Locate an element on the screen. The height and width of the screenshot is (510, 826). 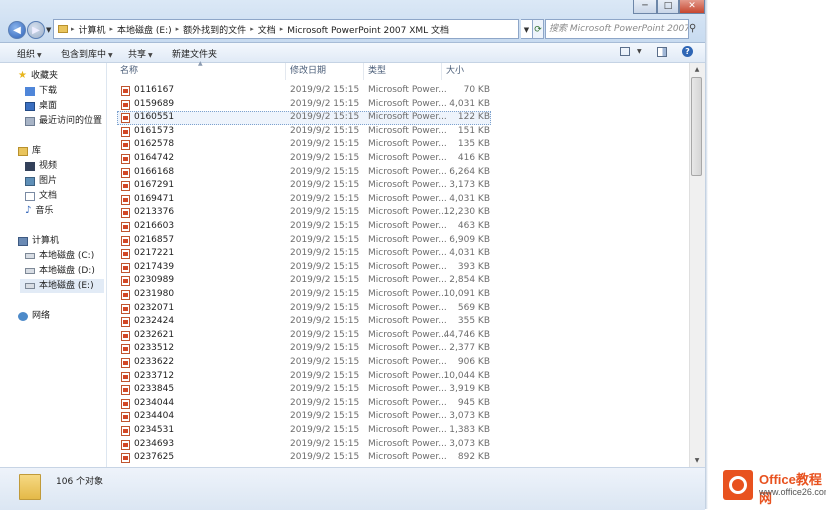
breadcrumb-found-files: 额外找到的文件 is located at coordinates (214, 29).